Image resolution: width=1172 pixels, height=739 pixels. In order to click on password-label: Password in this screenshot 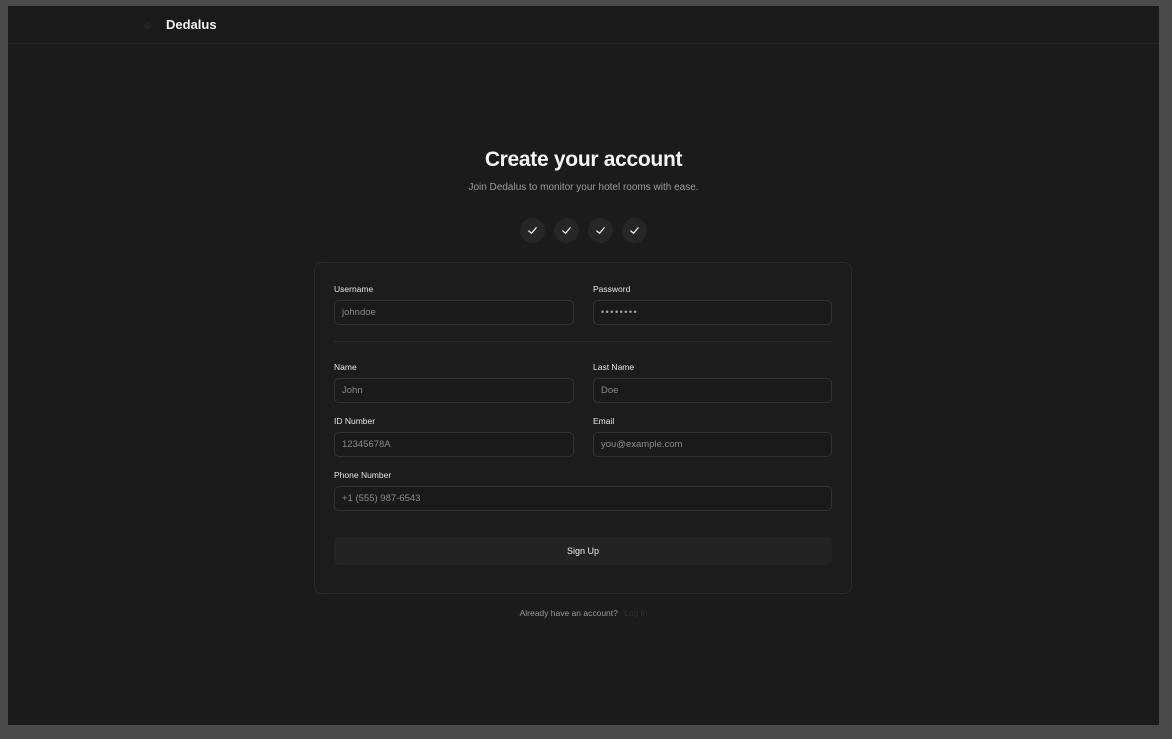, I will do `click(612, 289)`.